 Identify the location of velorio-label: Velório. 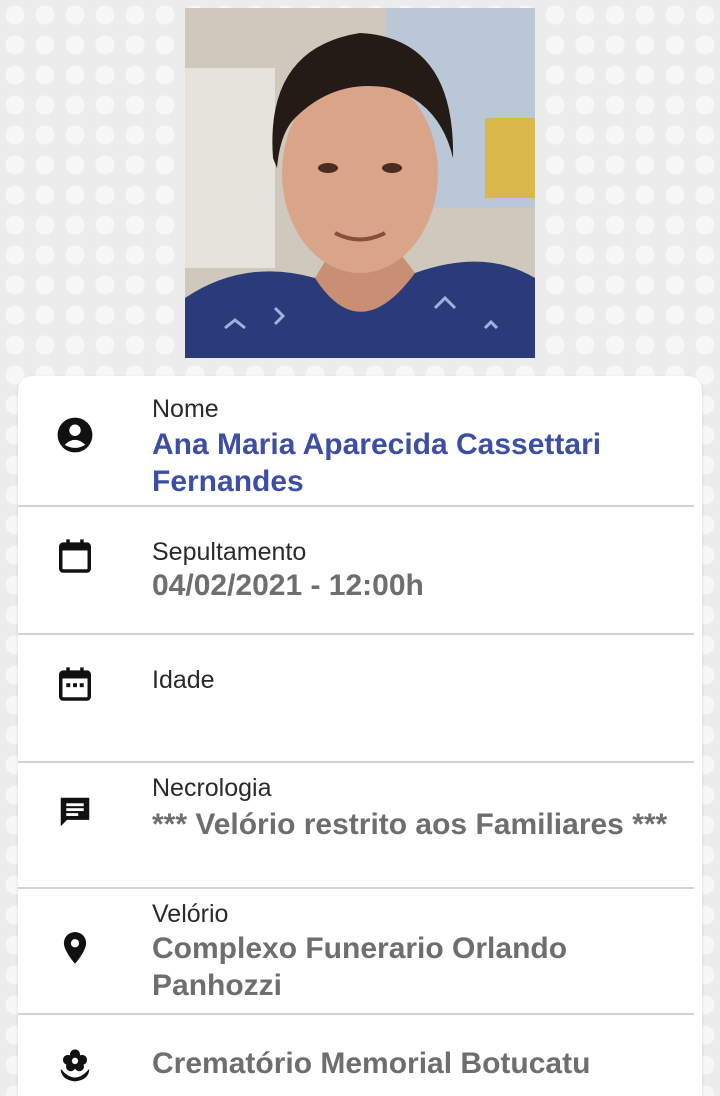
(190, 914).